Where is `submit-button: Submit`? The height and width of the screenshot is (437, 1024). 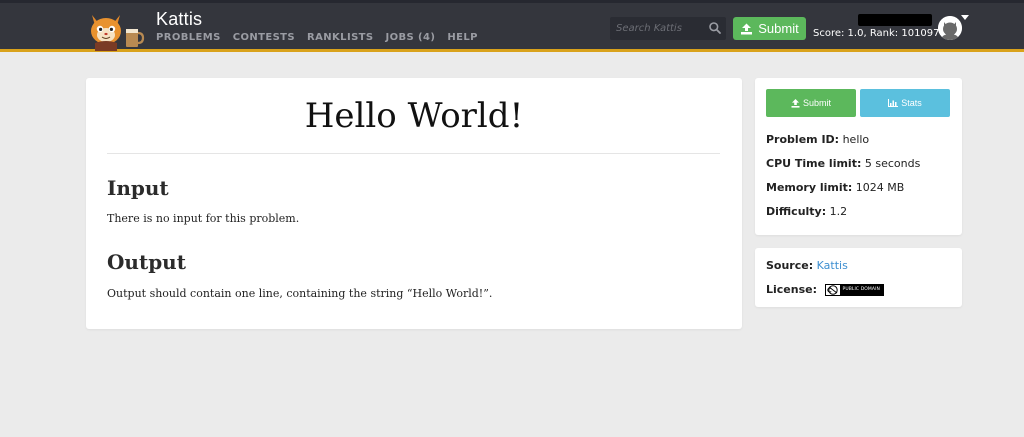 submit-button: Submit is located at coordinates (811, 103).